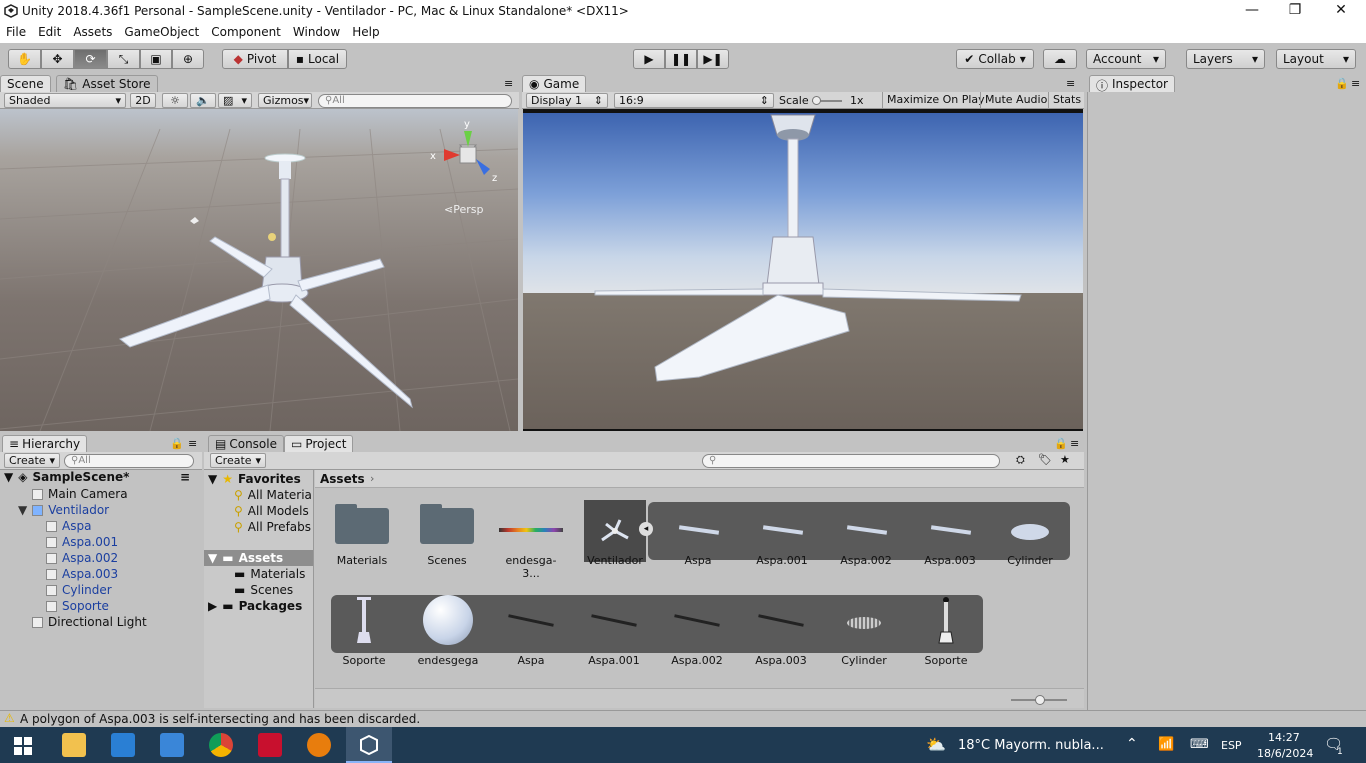 This screenshot has height=763, width=1366. Describe the element at coordinates (614, 633) in the screenshot. I see `asset-aspa-001-model: Aspa.001` at that location.